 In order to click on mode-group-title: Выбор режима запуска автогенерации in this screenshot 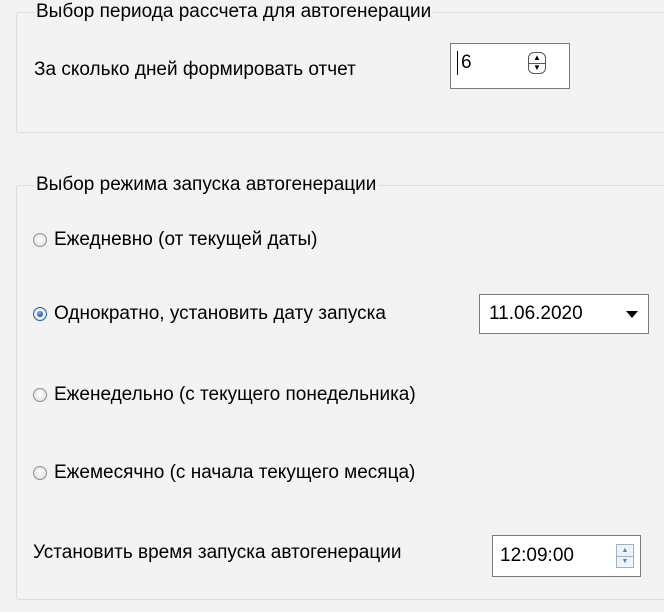, I will do `click(206, 185)`.